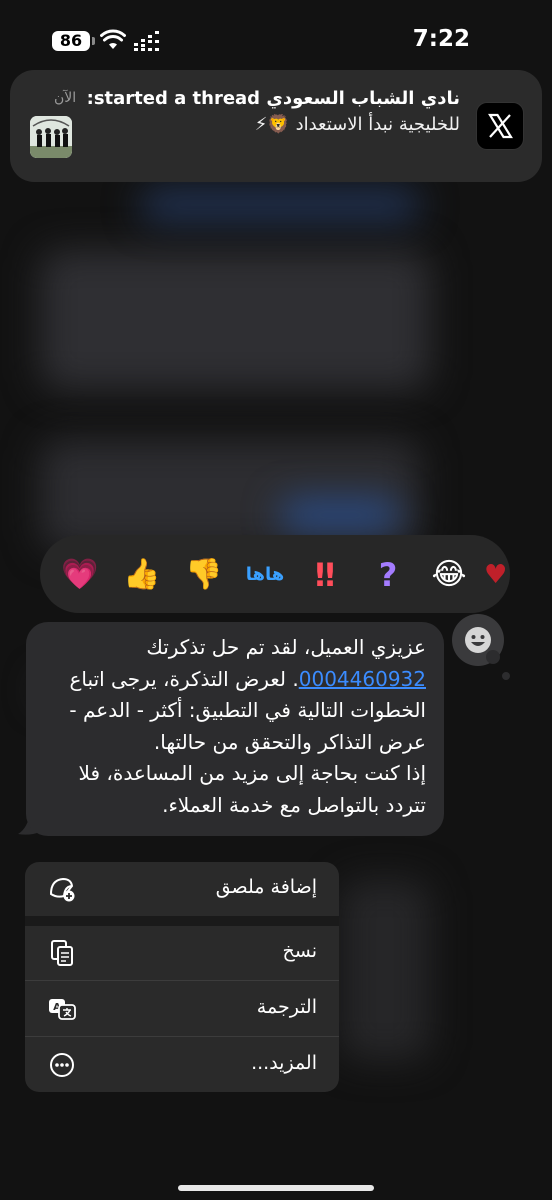  I want to click on reaction-question: ?, so click(388, 575).